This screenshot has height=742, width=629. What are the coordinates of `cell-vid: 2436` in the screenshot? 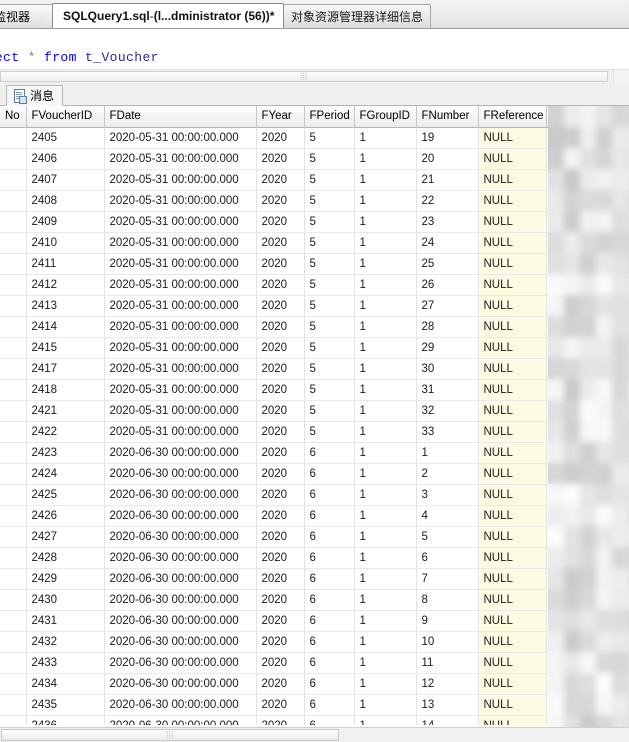 It's located at (65, 720).